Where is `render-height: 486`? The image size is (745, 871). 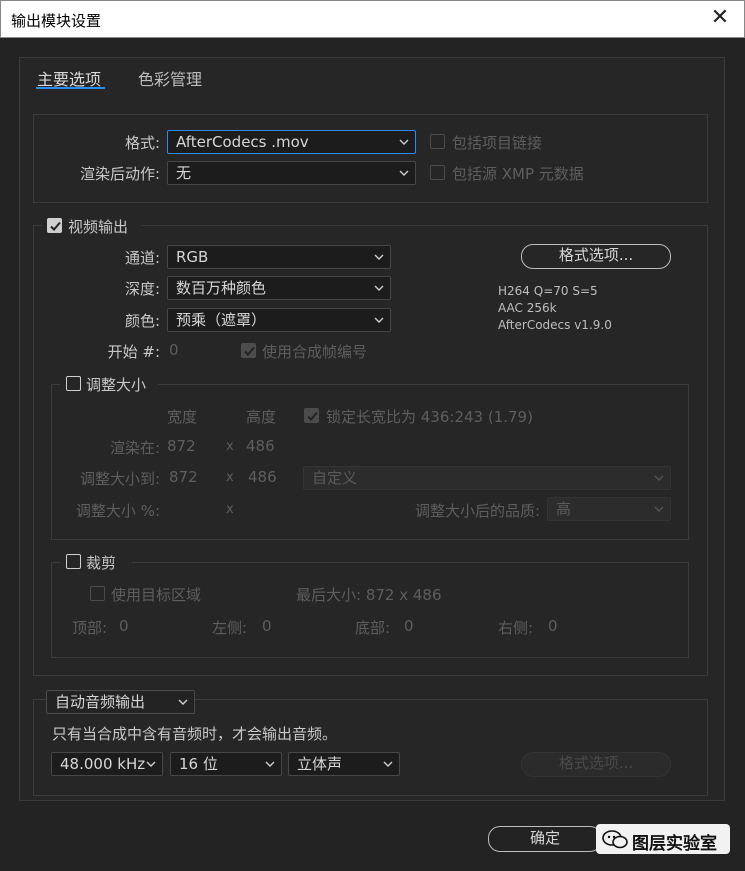 render-height: 486 is located at coordinates (260, 446).